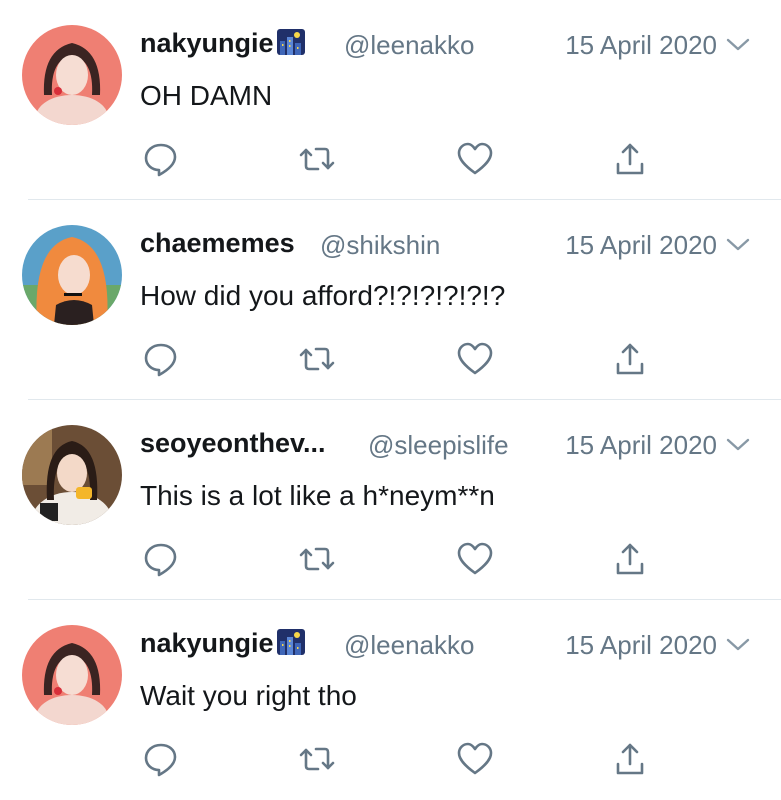 This screenshot has width=781, height=800. What do you see at coordinates (438, 445) in the screenshot?
I see `handle: @sleepislife` at bounding box center [438, 445].